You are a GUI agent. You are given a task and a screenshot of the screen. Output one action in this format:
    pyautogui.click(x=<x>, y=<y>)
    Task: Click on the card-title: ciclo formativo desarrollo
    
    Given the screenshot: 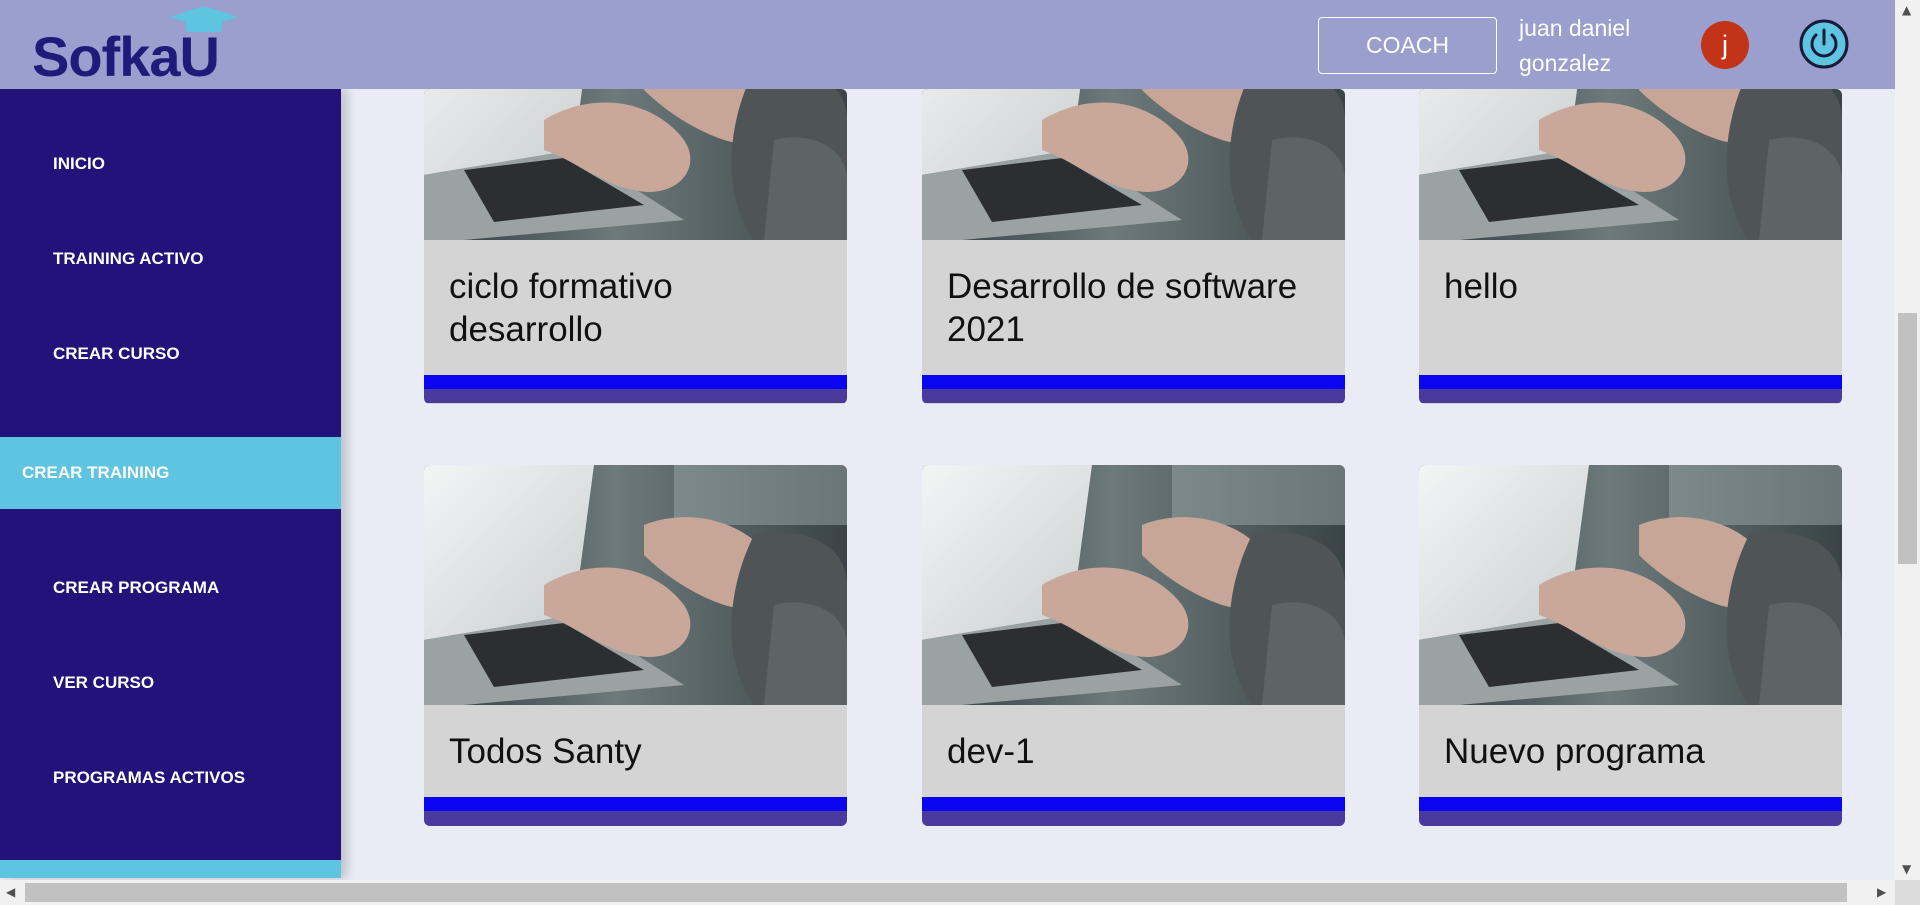 What is the action you would take?
    pyautogui.click(x=561, y=308)
    